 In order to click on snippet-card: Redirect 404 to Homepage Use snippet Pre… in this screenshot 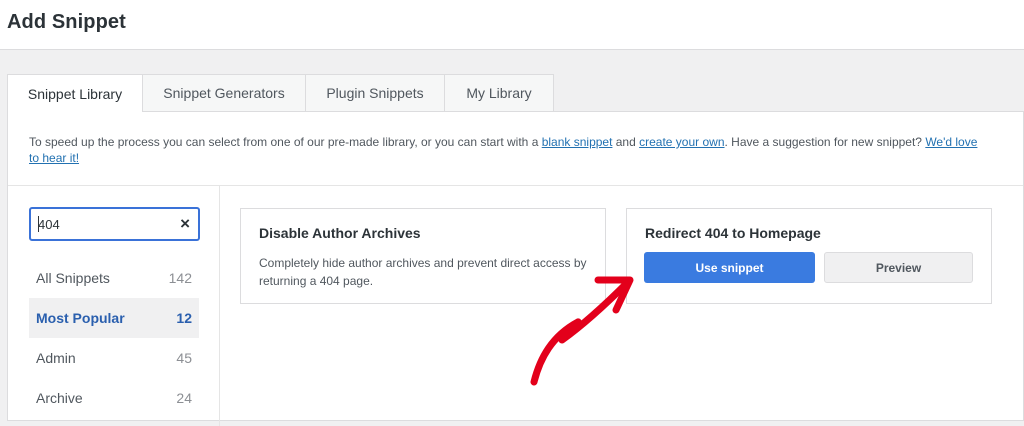, I will do `click(809, 256)`.